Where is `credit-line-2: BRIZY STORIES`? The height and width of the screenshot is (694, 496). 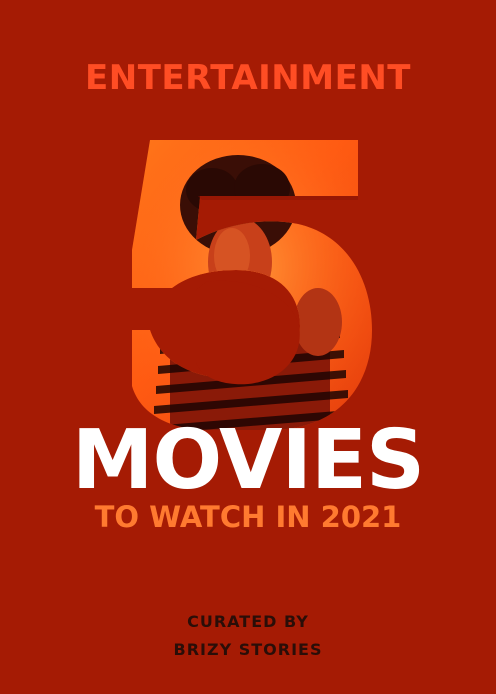 credit-line-2: BRIZY STORIES is located at coordinates (248, 649).